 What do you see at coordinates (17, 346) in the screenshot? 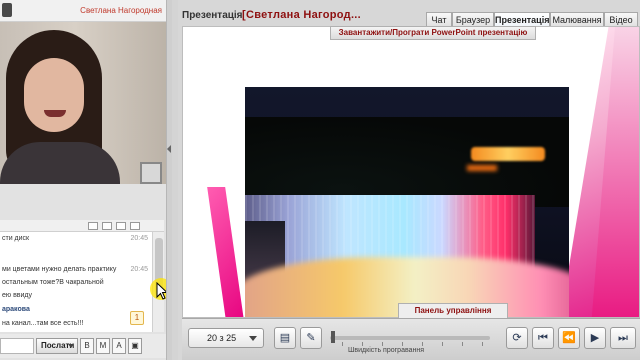
I see `chat-input` at bounding box center [17, 346].